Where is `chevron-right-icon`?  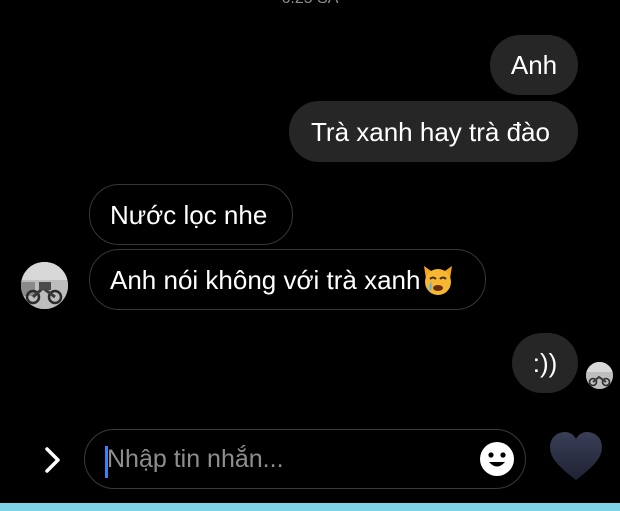
chevron-right-icon is located at coordinates (52, 460).